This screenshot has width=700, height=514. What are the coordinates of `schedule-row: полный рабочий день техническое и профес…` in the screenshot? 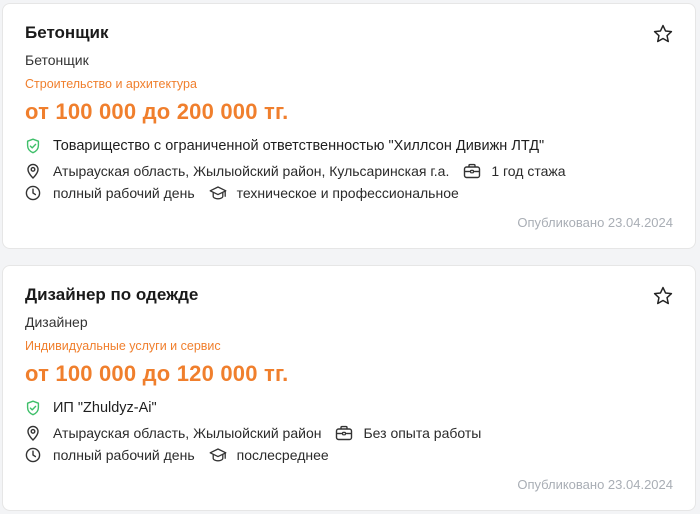 It's located at (242, 193).